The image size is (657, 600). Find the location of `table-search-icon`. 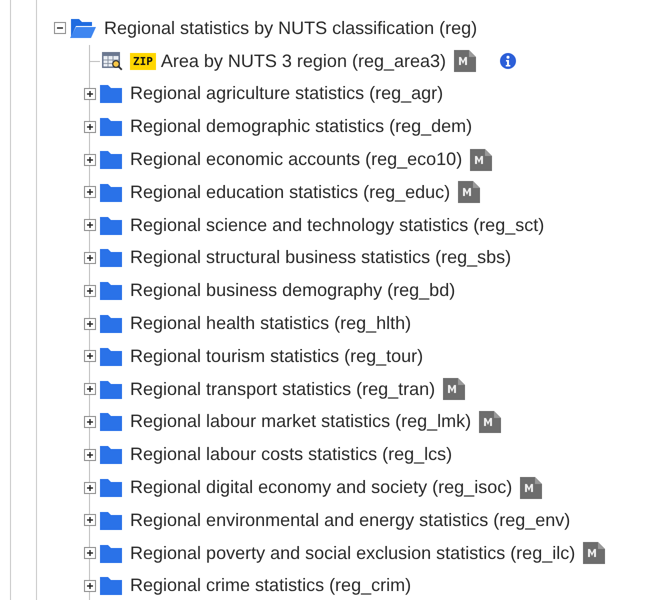

table-search-icon is located at coordinates (113, 61).